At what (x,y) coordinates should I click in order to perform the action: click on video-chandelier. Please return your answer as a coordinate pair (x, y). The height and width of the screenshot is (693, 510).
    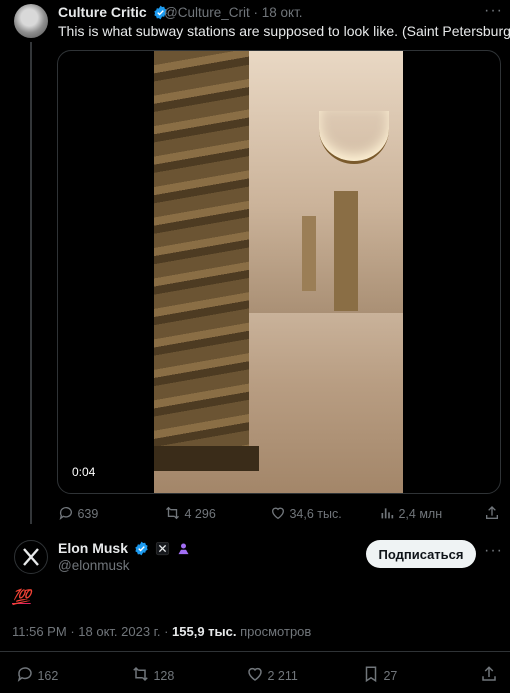
    Looking at the image, I should click on (354, 137).